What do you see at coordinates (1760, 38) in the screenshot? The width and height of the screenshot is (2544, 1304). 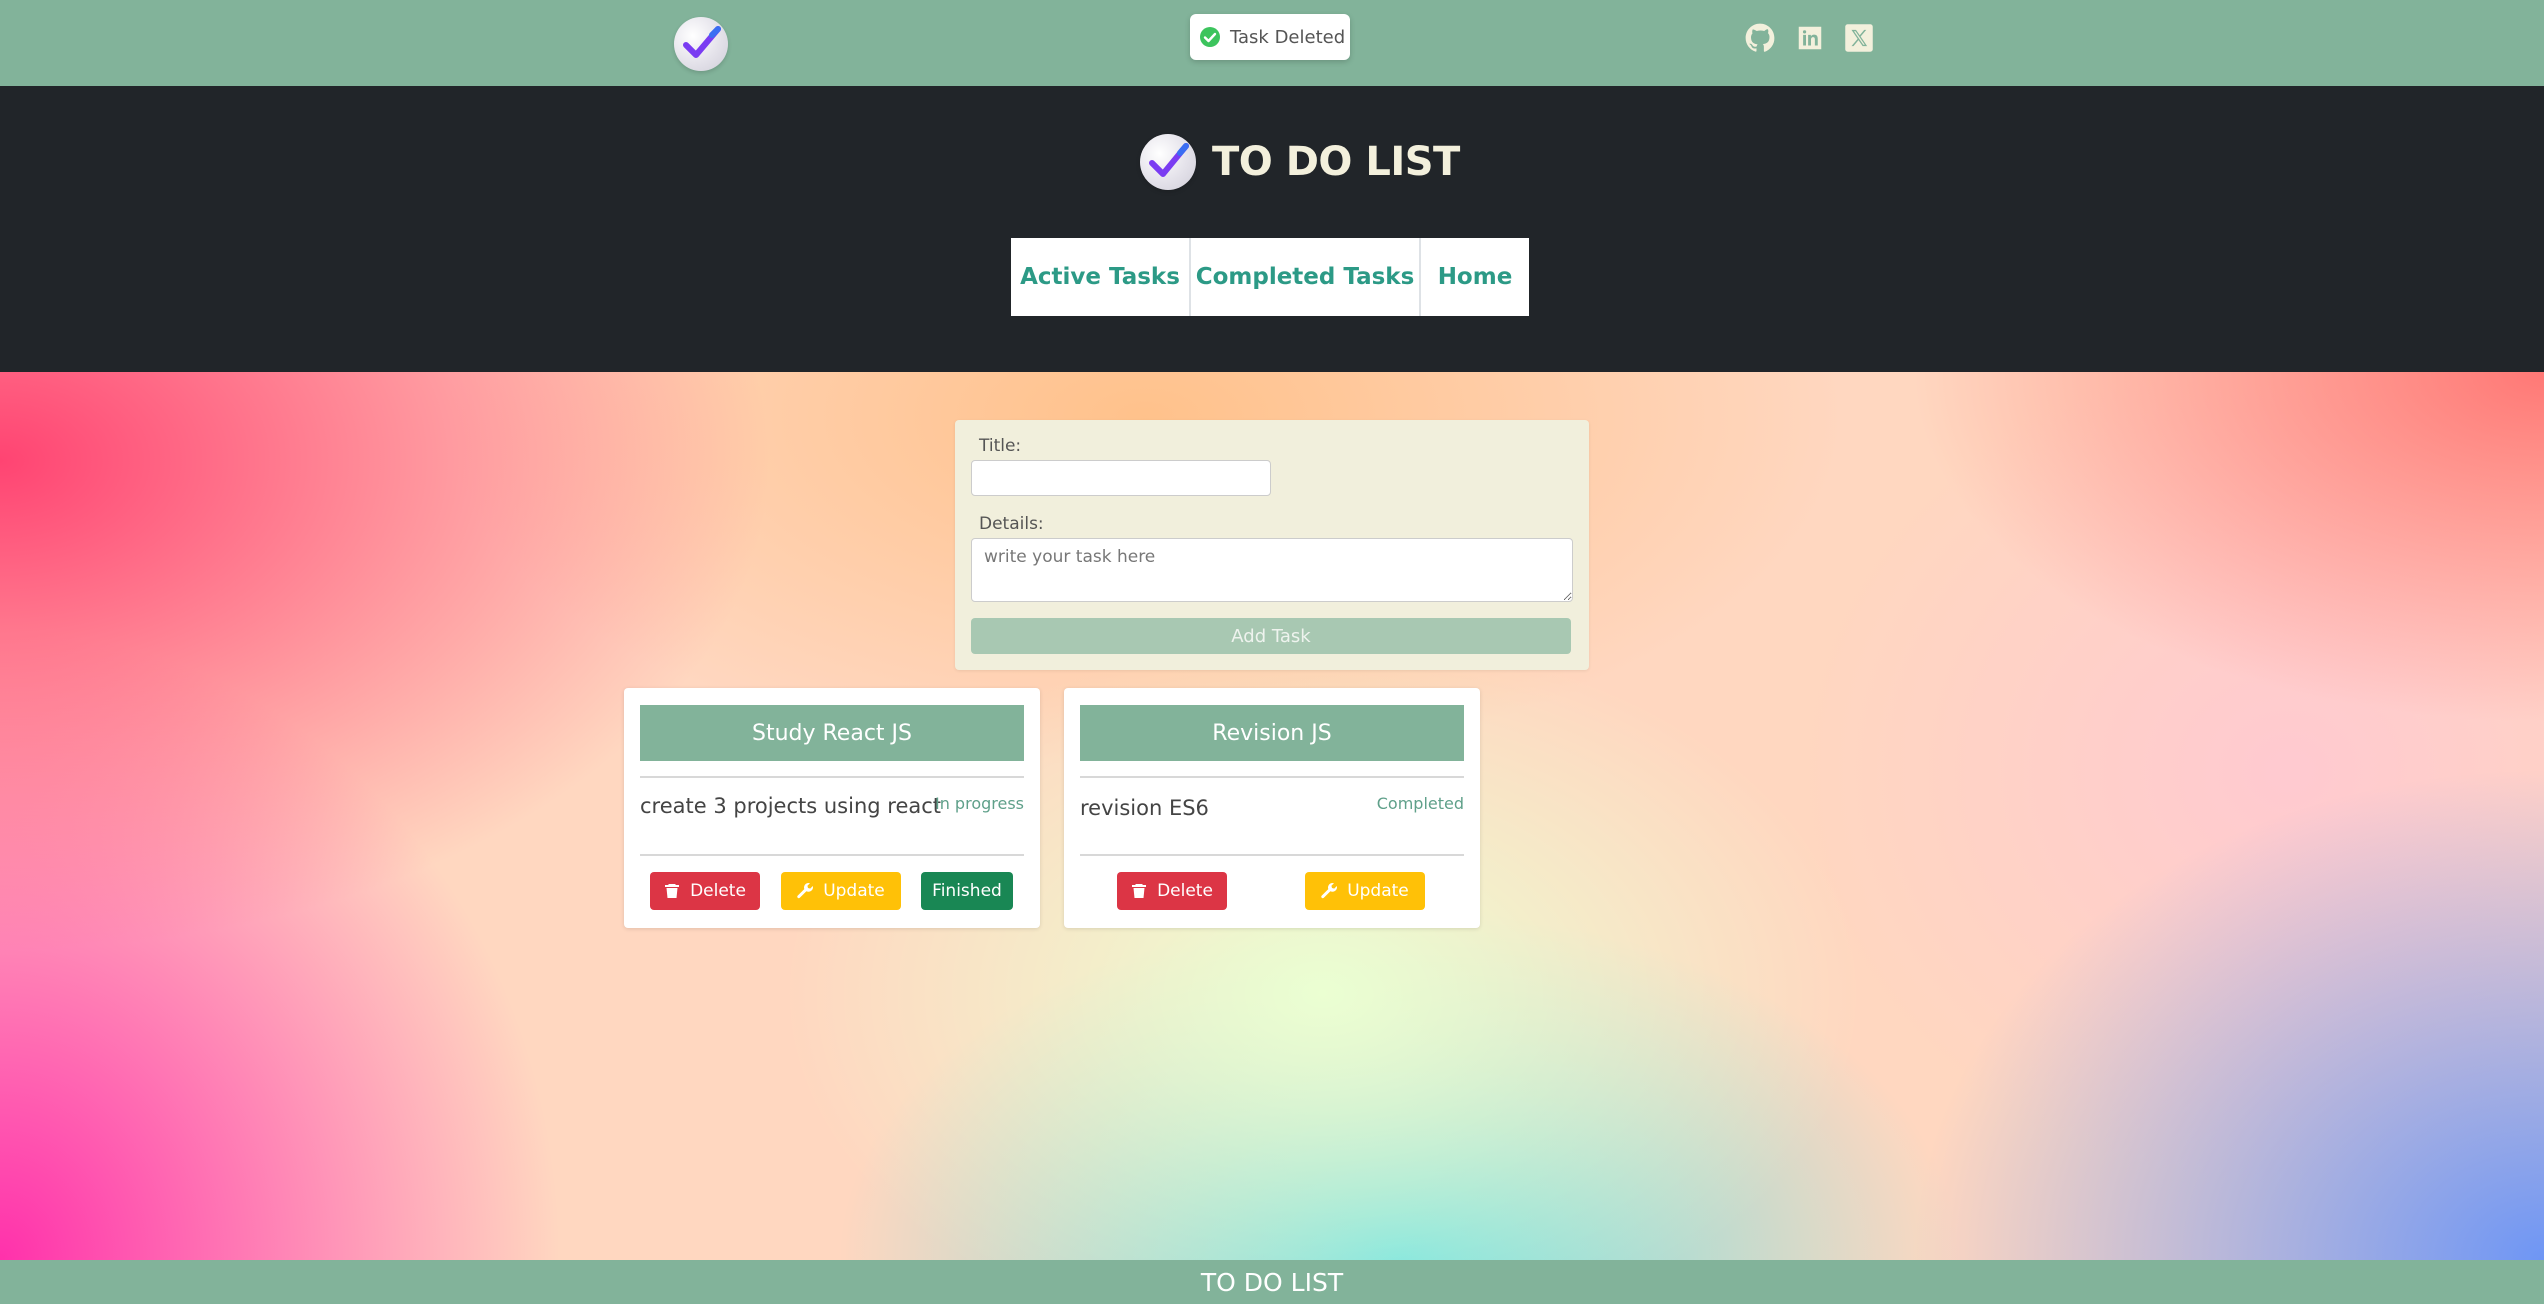 I see `github-icon` at bounding box center [1760, 38].